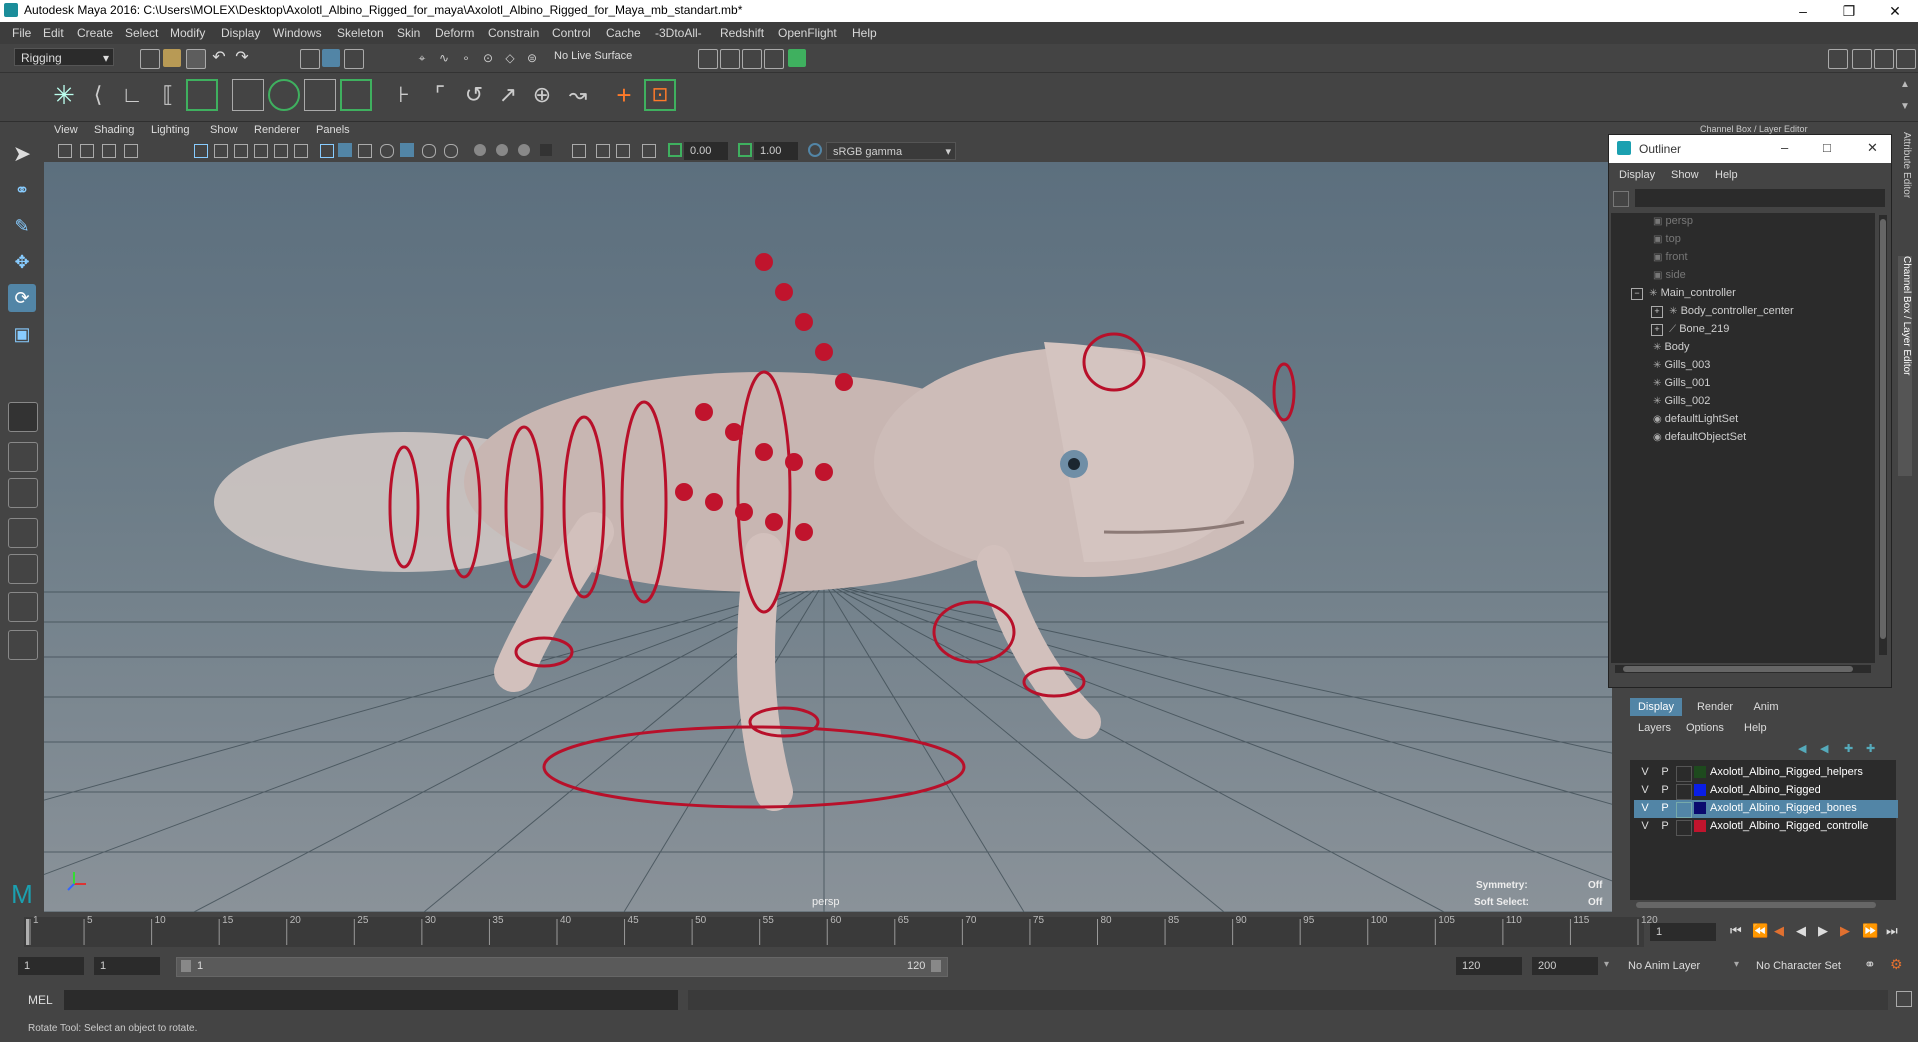 This screenshot has height=1042, width=1918. Describe the element at coordinates (1905, 192) in the screenshot. I see `attribute-editor-tab: Attribute Editor` at that location.